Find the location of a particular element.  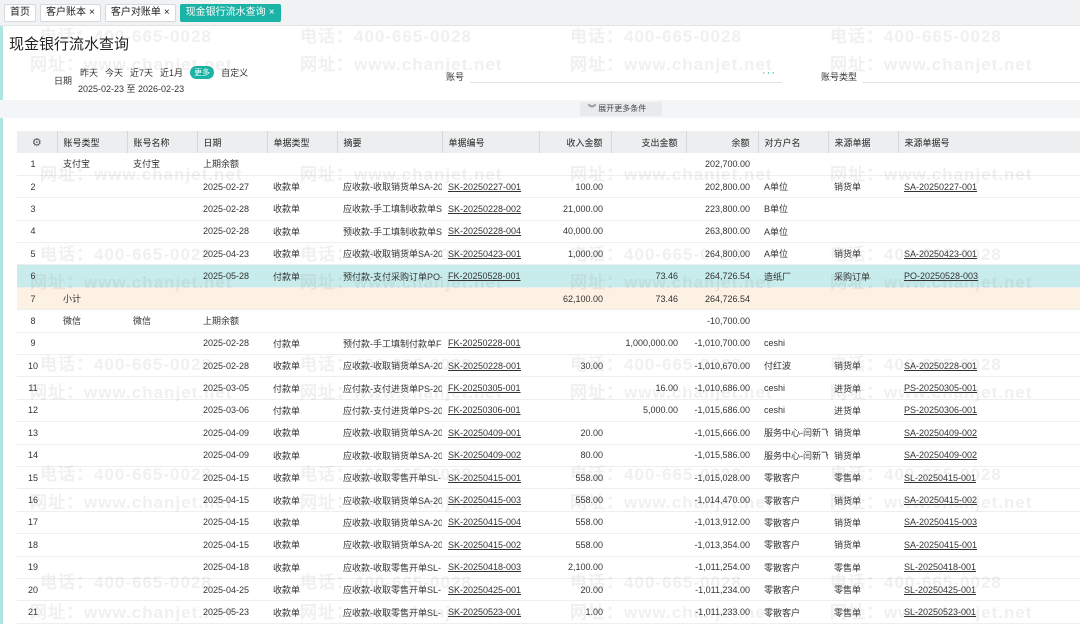

cell-source-no: SA-20250423-001 is located at coordinates (989, 254).